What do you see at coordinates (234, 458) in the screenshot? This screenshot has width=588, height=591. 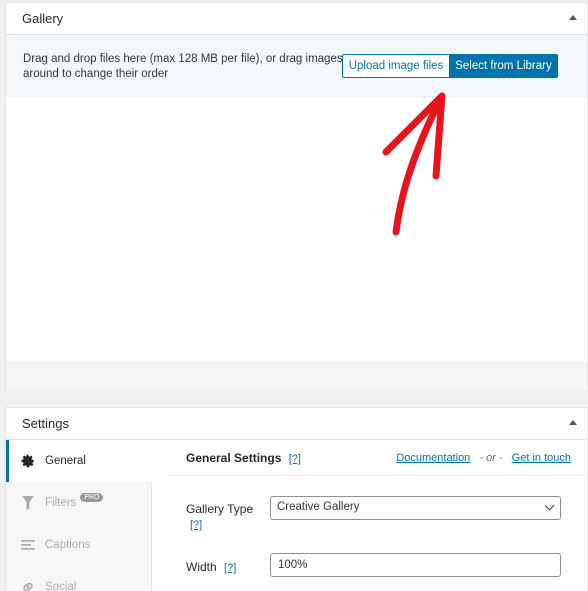 I see `general-settings-heading: General Settings` at bounding box center [234, 458].